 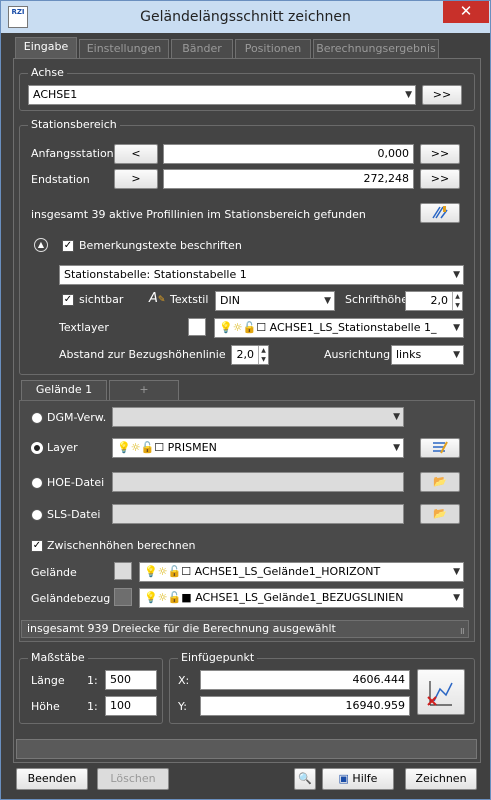 I want to click on insert-point-icon, so click(x=440, y=693).